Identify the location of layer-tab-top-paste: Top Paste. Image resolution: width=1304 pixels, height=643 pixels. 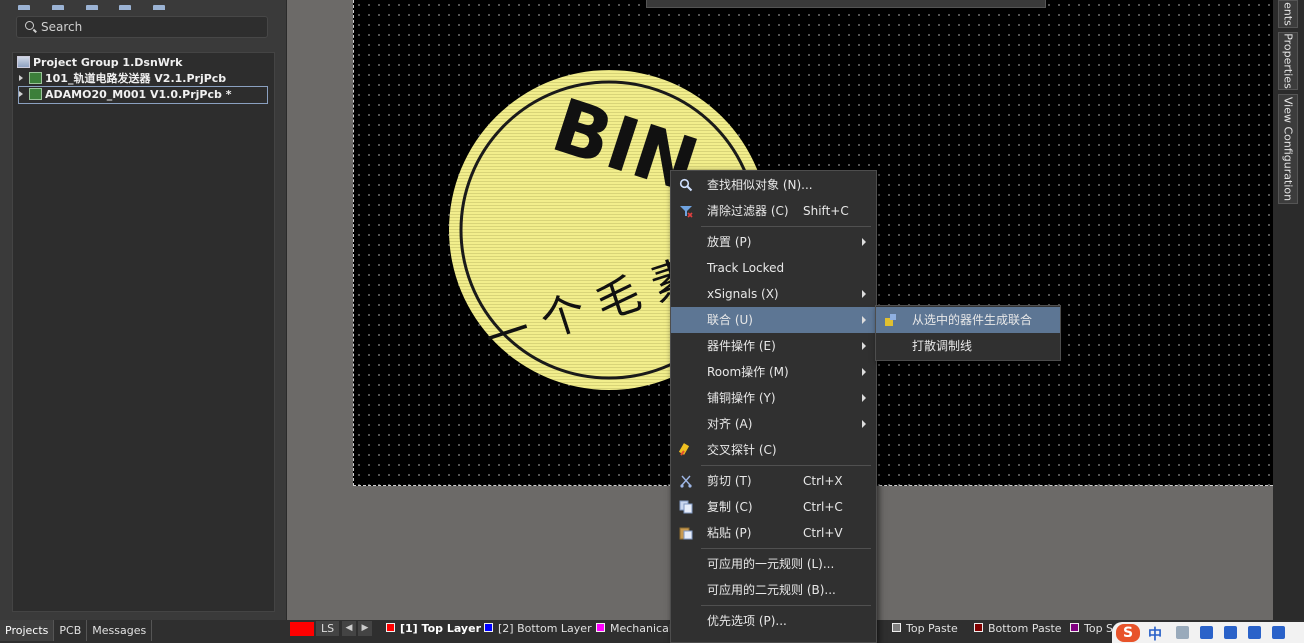
(924, 628).